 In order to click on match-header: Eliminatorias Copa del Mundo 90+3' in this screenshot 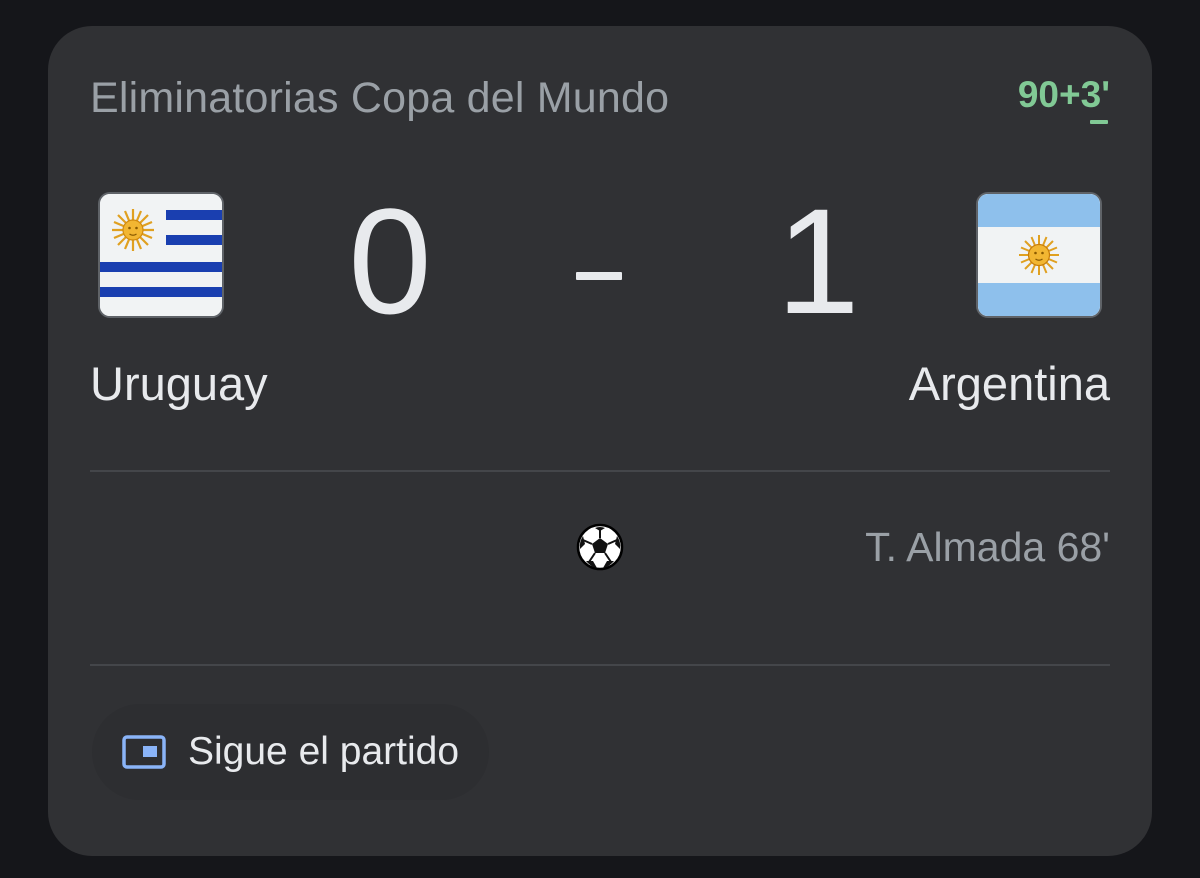, I will do `click(600, 100)`.